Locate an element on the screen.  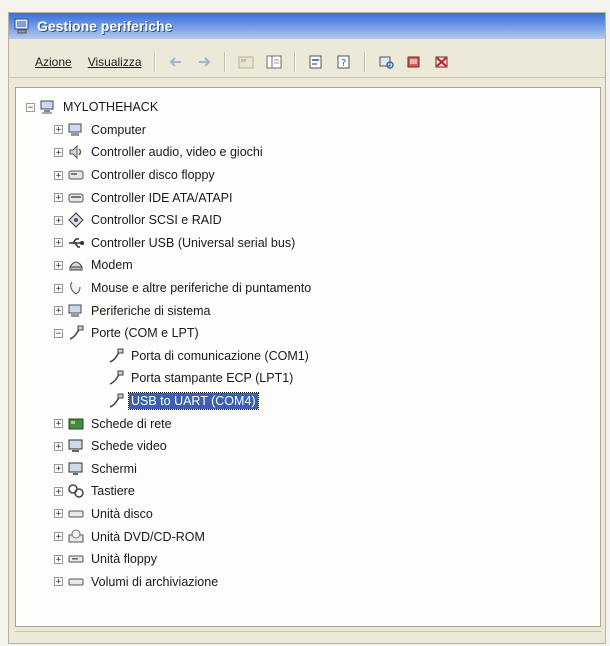
disable-device-icon is located at coordinates (441, 62).